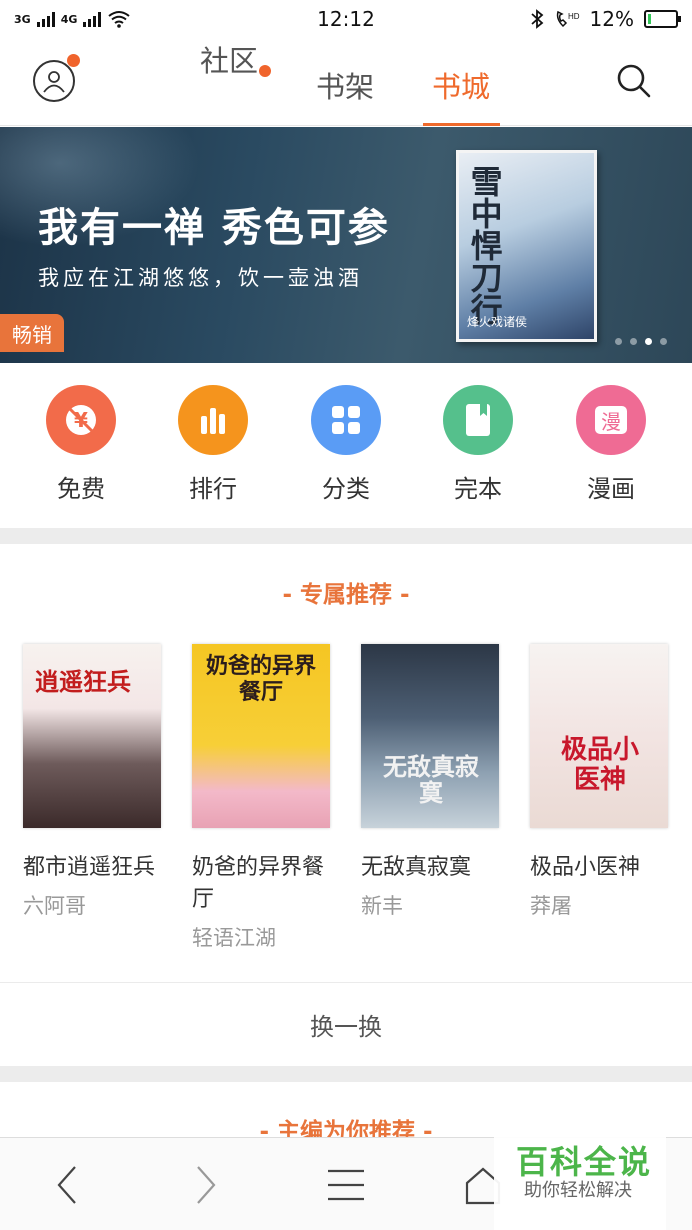 The height and width of the screenshot is (1230, 692). What do you see at coordinates (92, 736) in the screenshot?
I see `book-cover: 逍遥狂兵` at bounding box center [92, 736].